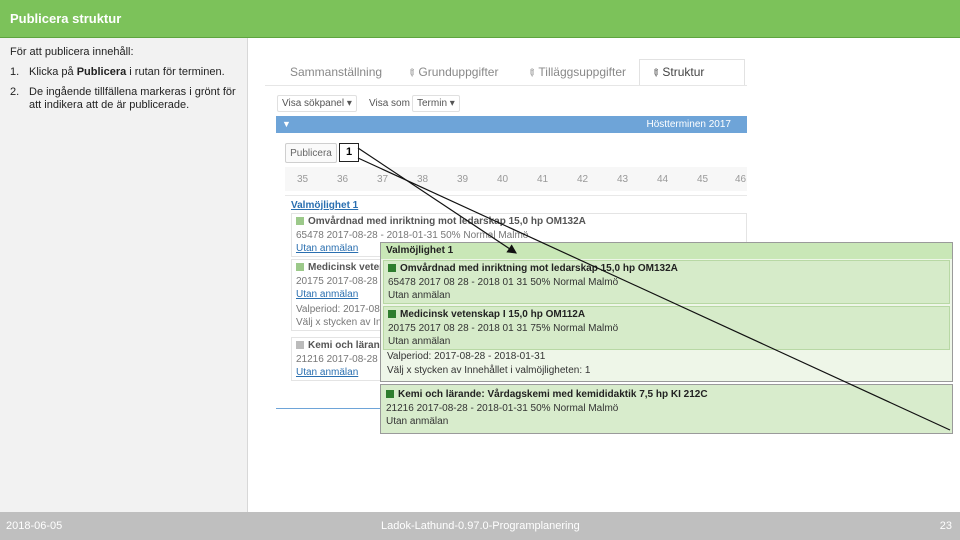 The height and width of the screenshot is (540, 960). I want to click on divider, so click(516, 195).